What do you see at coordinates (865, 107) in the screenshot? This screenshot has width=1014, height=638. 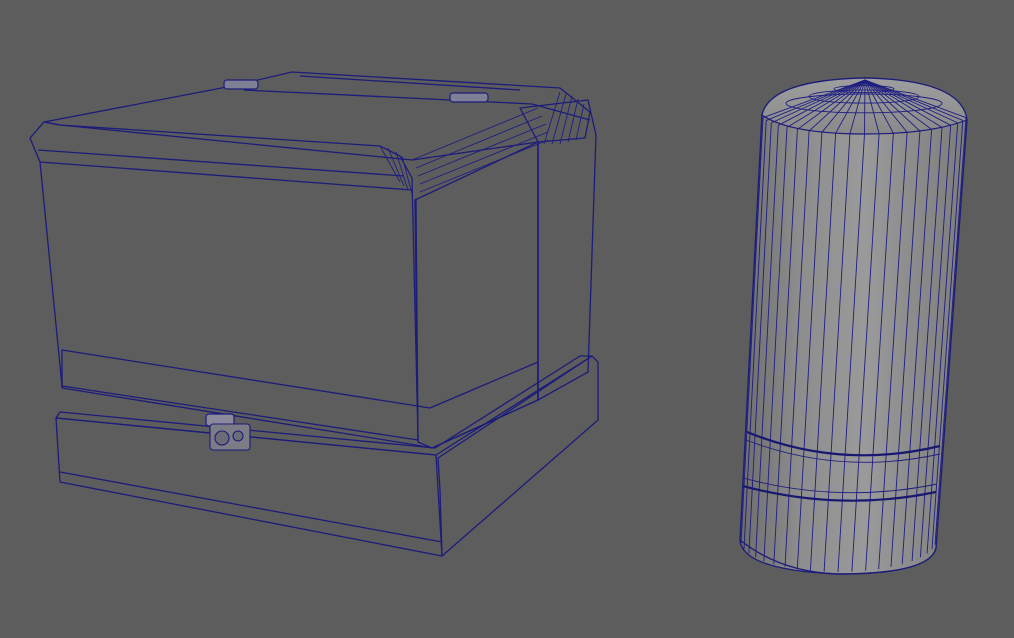 I see `cylinder-cap-radial-line` at bounding box center [865, 107].